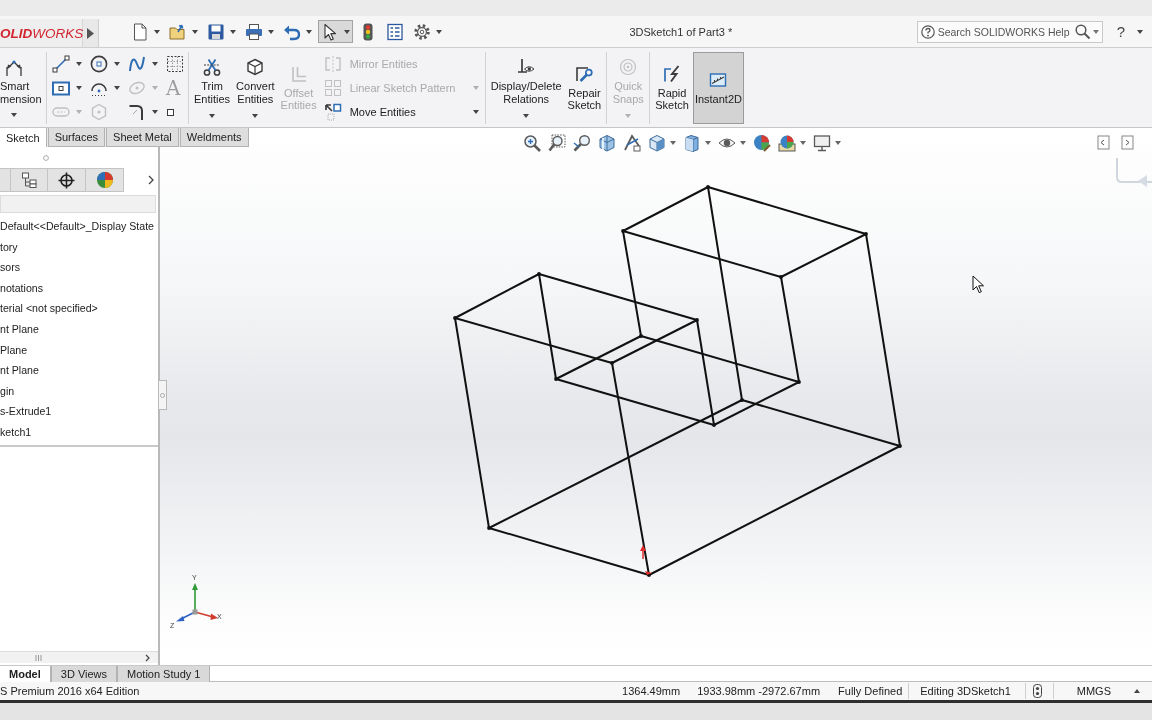 The height and width of the screenshot is (720, 1152). What do you see at coordinates (526, 88) in the screenshot?
I see `relations-button: Display/Delete Relations` at bounding box center [526, 88].